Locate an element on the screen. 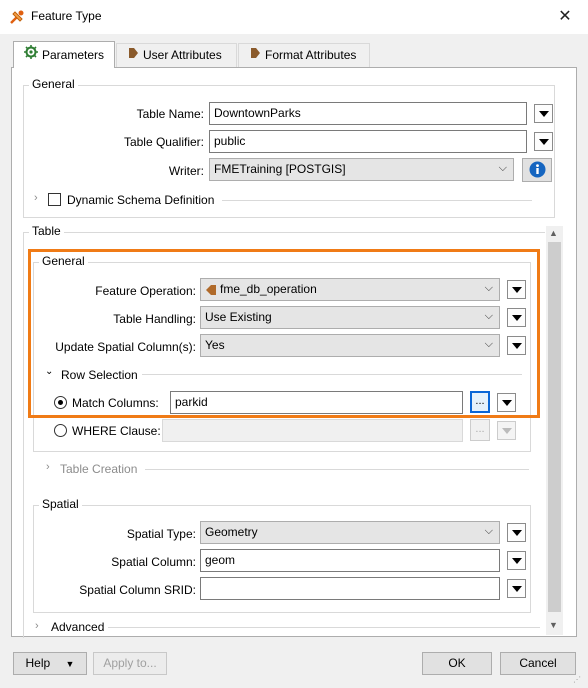 Image resolution: width=588 pixels, height=688 pixels. resize-grip-icon: ⋰ is located at coordinates (577, 679).